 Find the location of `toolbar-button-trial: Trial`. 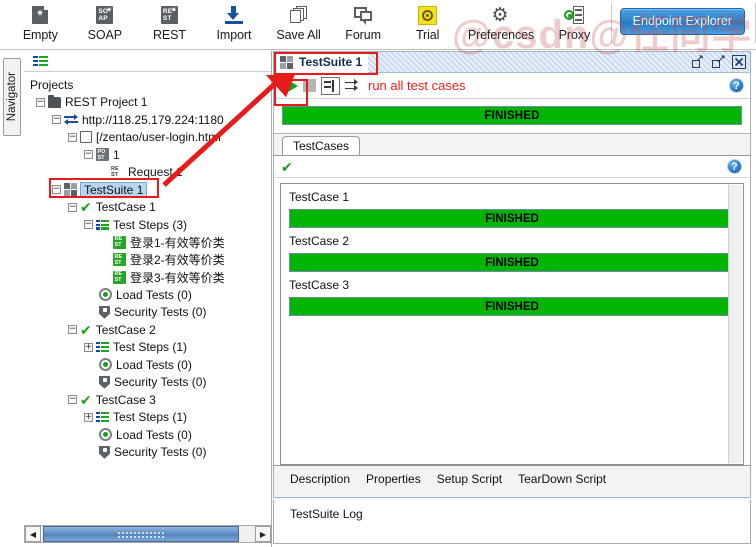

toolbar-button-trial: Trial is located at coordinates (427, 24).